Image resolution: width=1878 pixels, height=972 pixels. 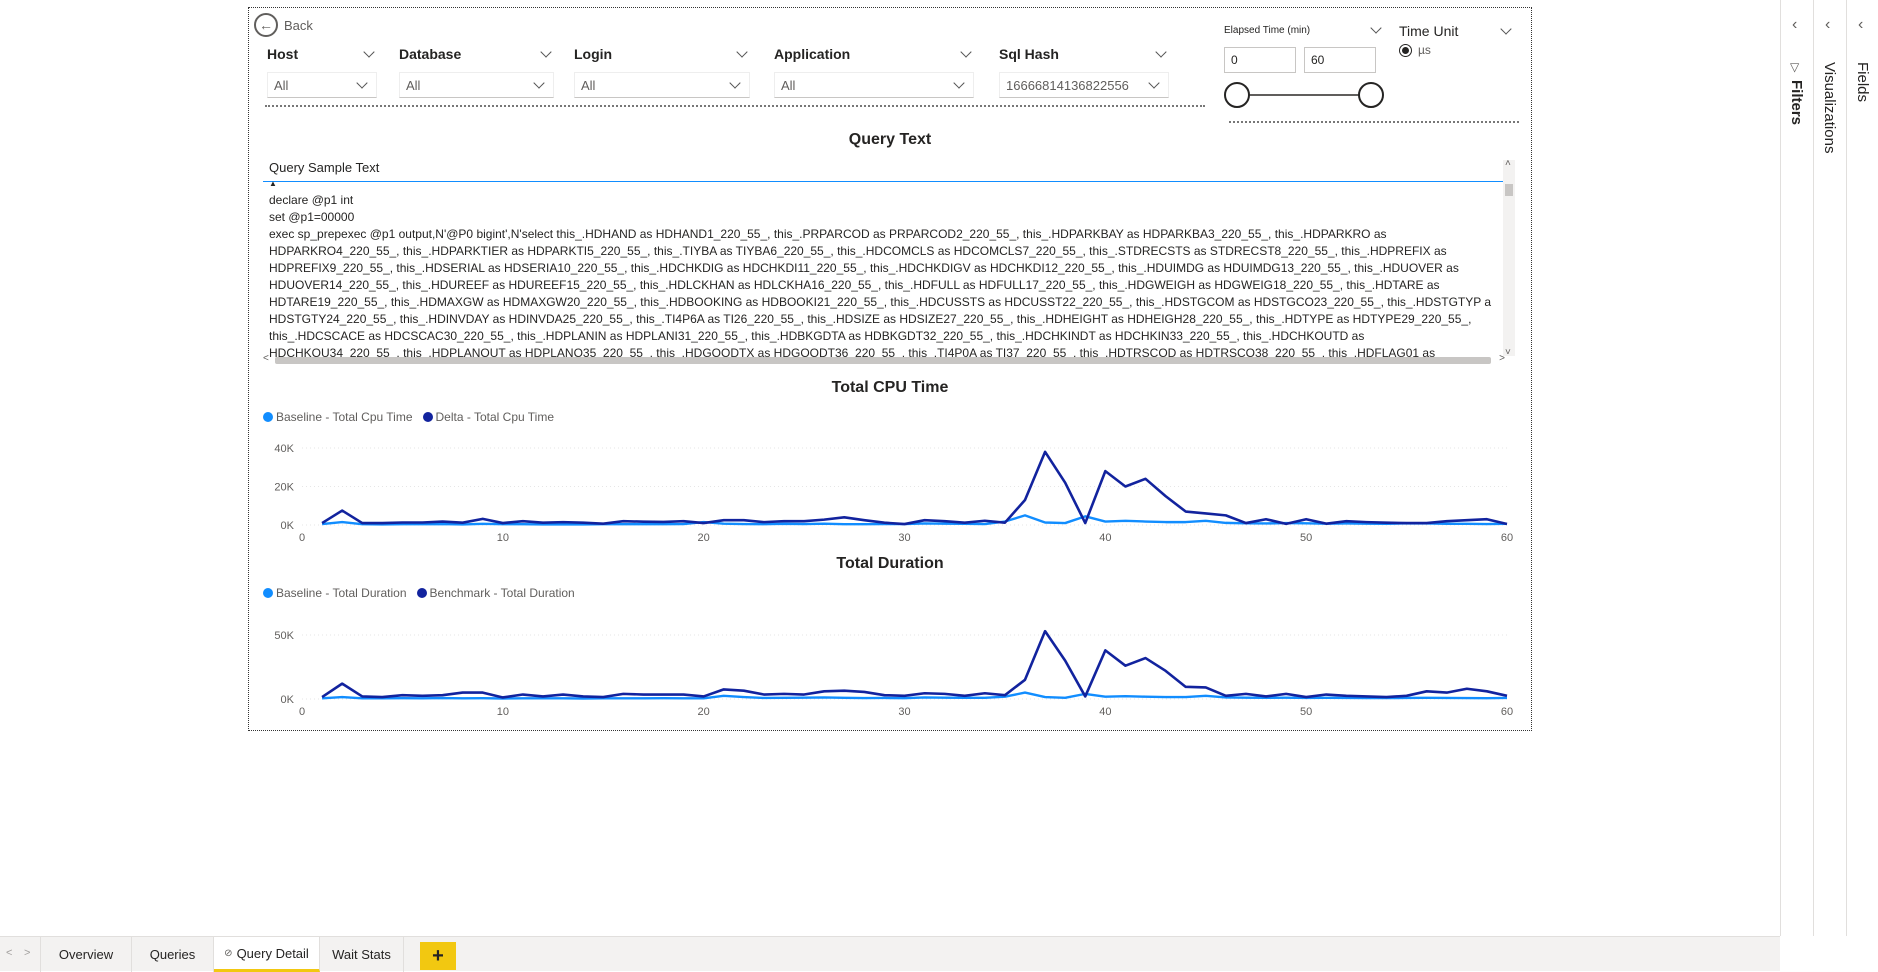 I want to click on legend-baseline-dot, so click(x=268, y=593).